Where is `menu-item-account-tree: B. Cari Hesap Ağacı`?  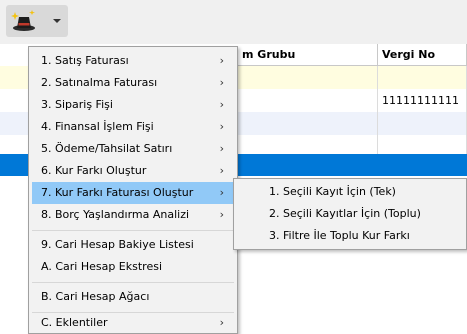
menu-item-account-tree: B. Cari Hesap Ağacı is located at coordinates (133, 297).